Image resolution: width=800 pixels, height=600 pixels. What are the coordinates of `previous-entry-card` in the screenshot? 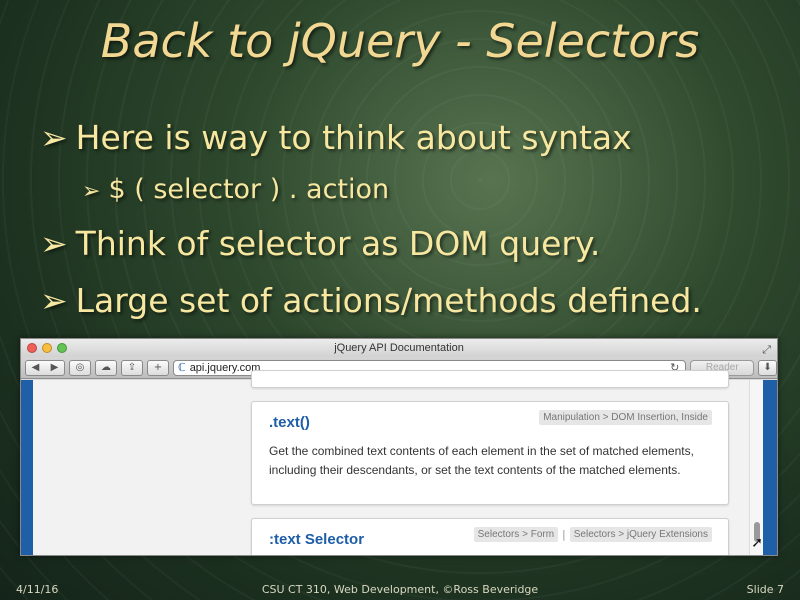 It's located at (490, 379).